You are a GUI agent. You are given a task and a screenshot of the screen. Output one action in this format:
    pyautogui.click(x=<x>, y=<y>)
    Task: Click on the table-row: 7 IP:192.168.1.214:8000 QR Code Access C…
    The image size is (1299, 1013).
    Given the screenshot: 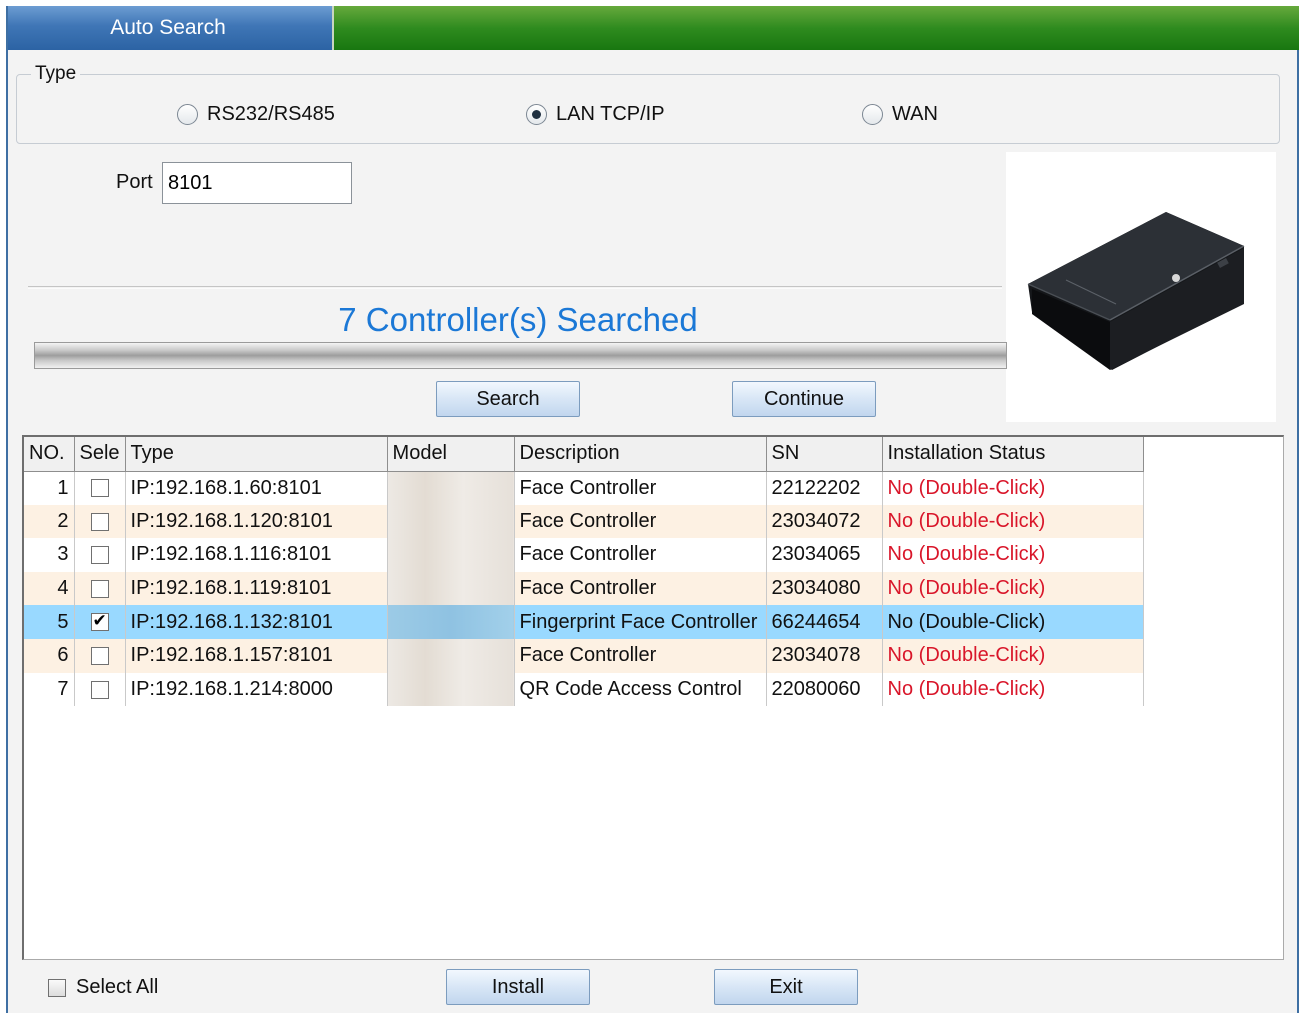 What is the action you would take?
    pyautogui.click(x=584, y=689)
    